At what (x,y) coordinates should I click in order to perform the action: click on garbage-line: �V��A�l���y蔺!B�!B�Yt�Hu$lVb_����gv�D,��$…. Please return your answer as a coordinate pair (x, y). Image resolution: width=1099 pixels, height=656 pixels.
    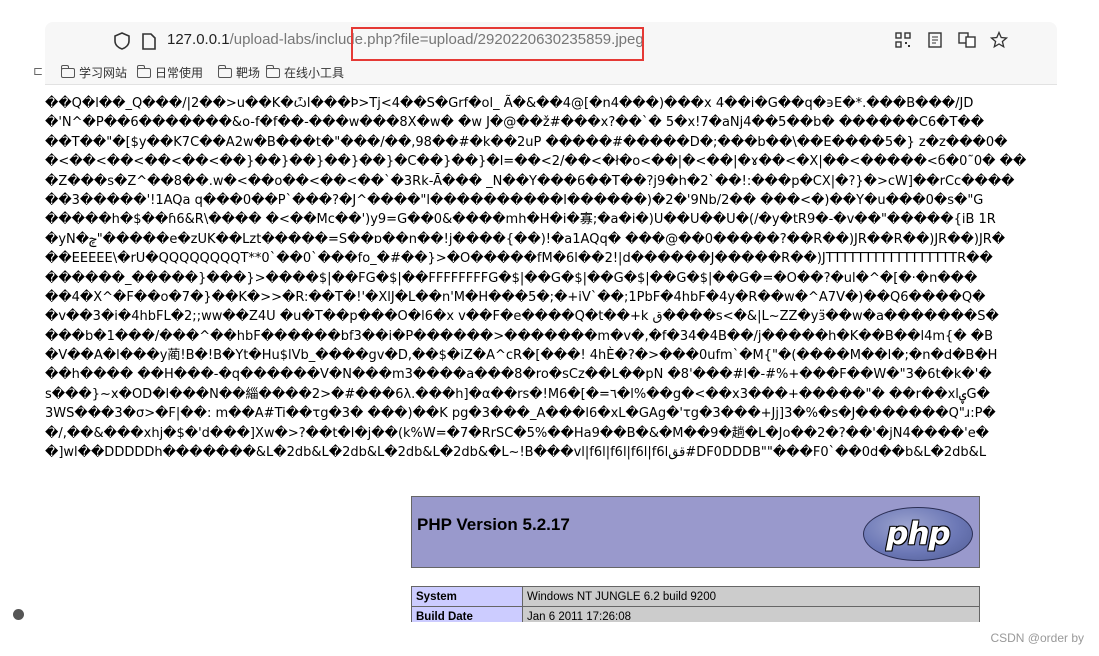
    Looking at the image, I should click on (521, 356).